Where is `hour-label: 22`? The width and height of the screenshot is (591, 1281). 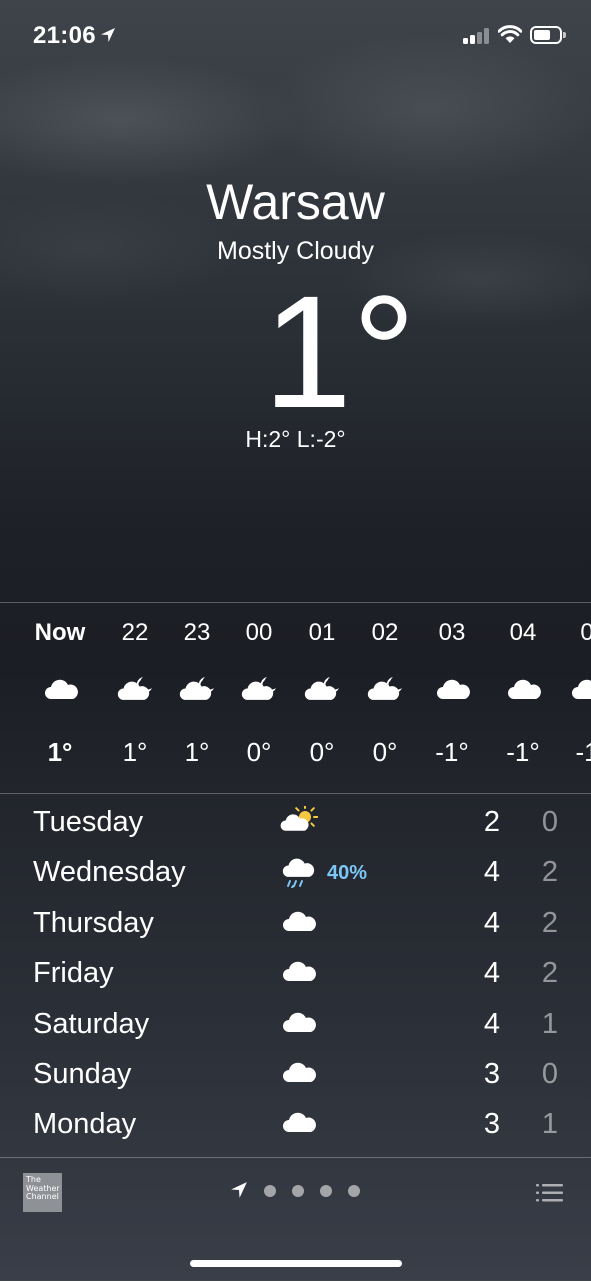
hour-label: 22 is located at coordinates (135, 632).